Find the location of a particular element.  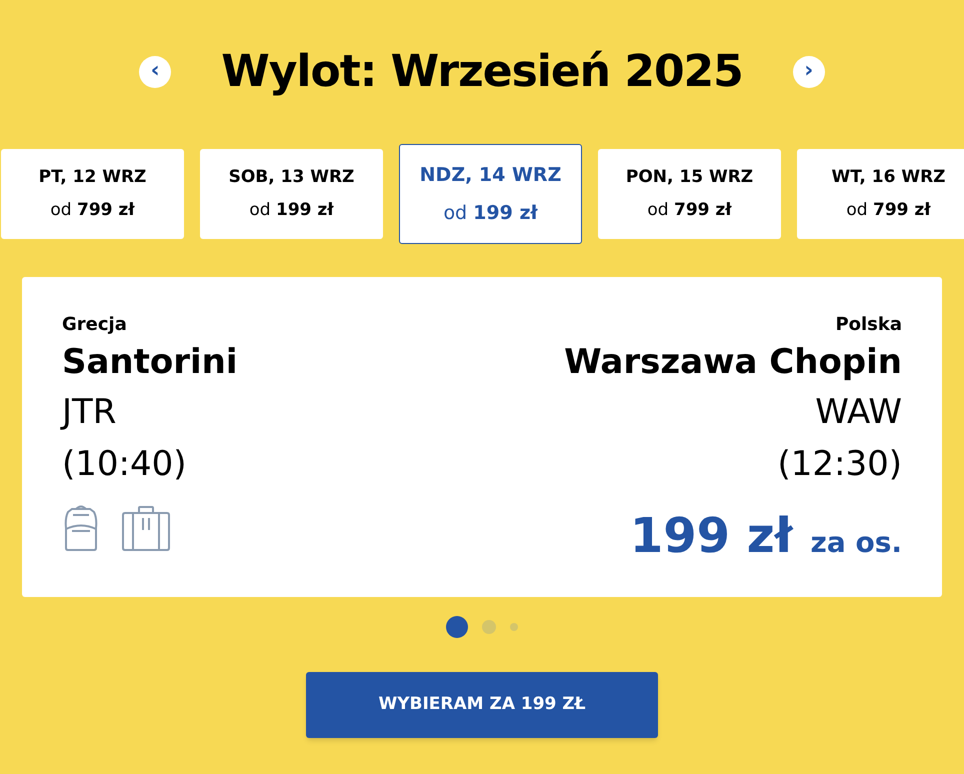

previous-button: ‹ is located at coordinates (155, 72).